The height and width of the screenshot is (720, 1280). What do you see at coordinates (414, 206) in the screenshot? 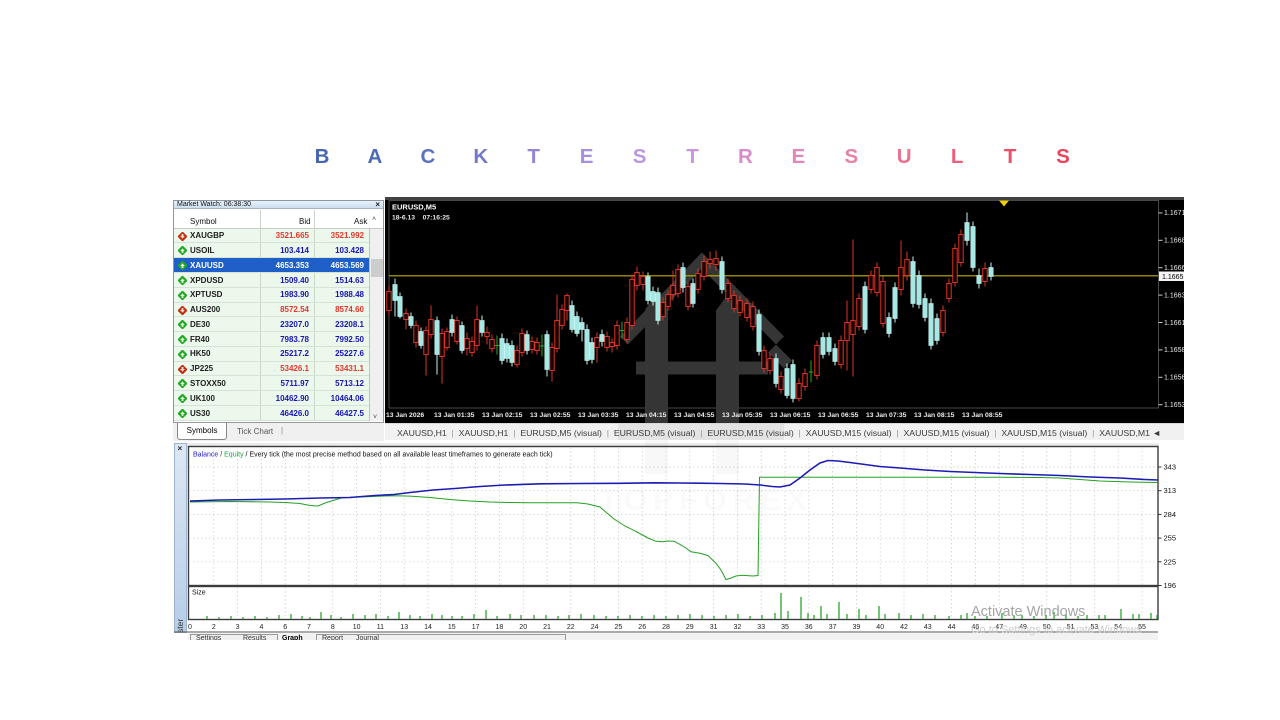
I see `svg-text: EURUSD,M5` at bounding box center [414, 206].